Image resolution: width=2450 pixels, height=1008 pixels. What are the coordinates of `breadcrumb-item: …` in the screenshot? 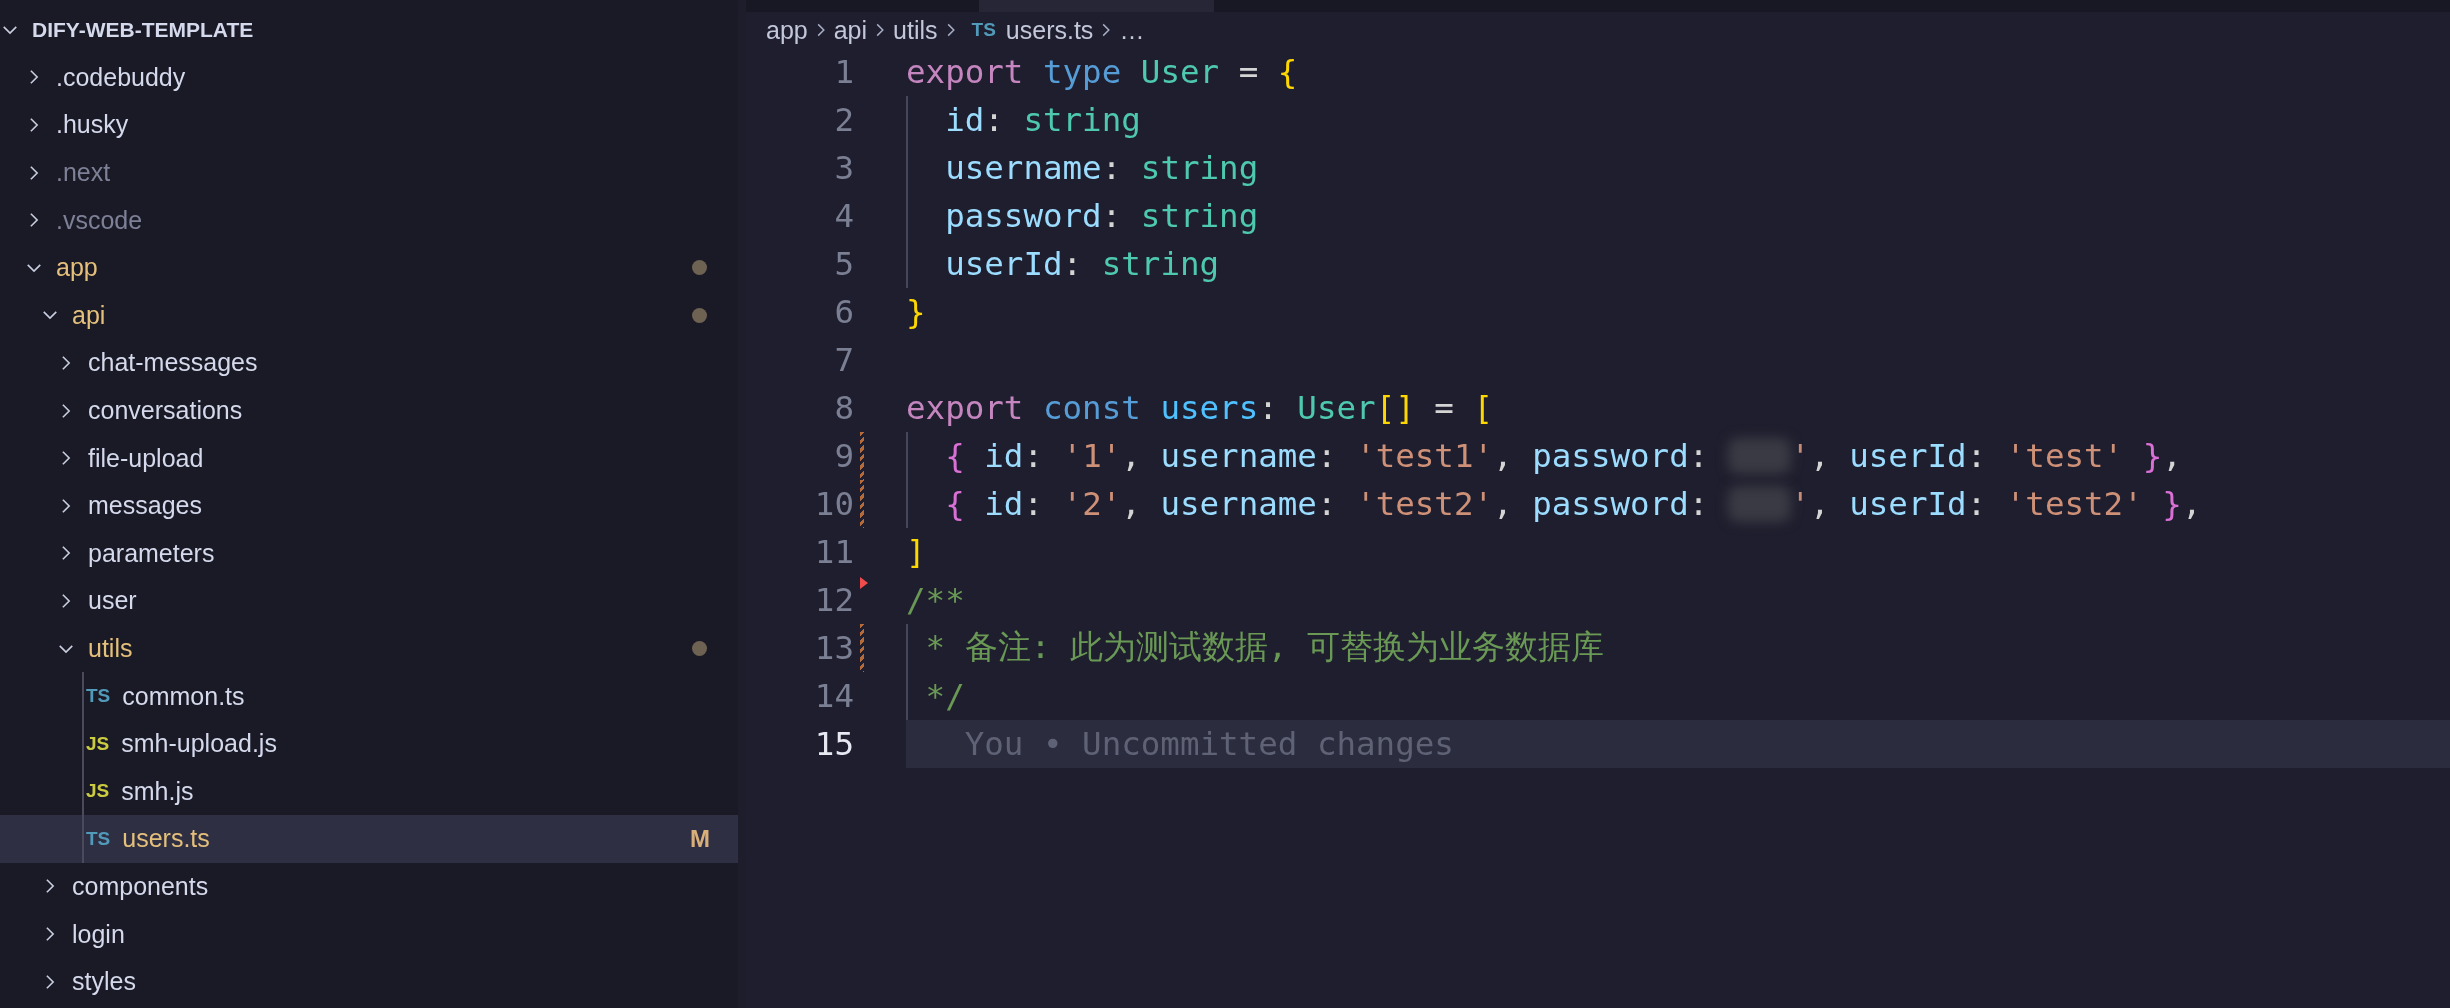 It's located at (1132, 30).